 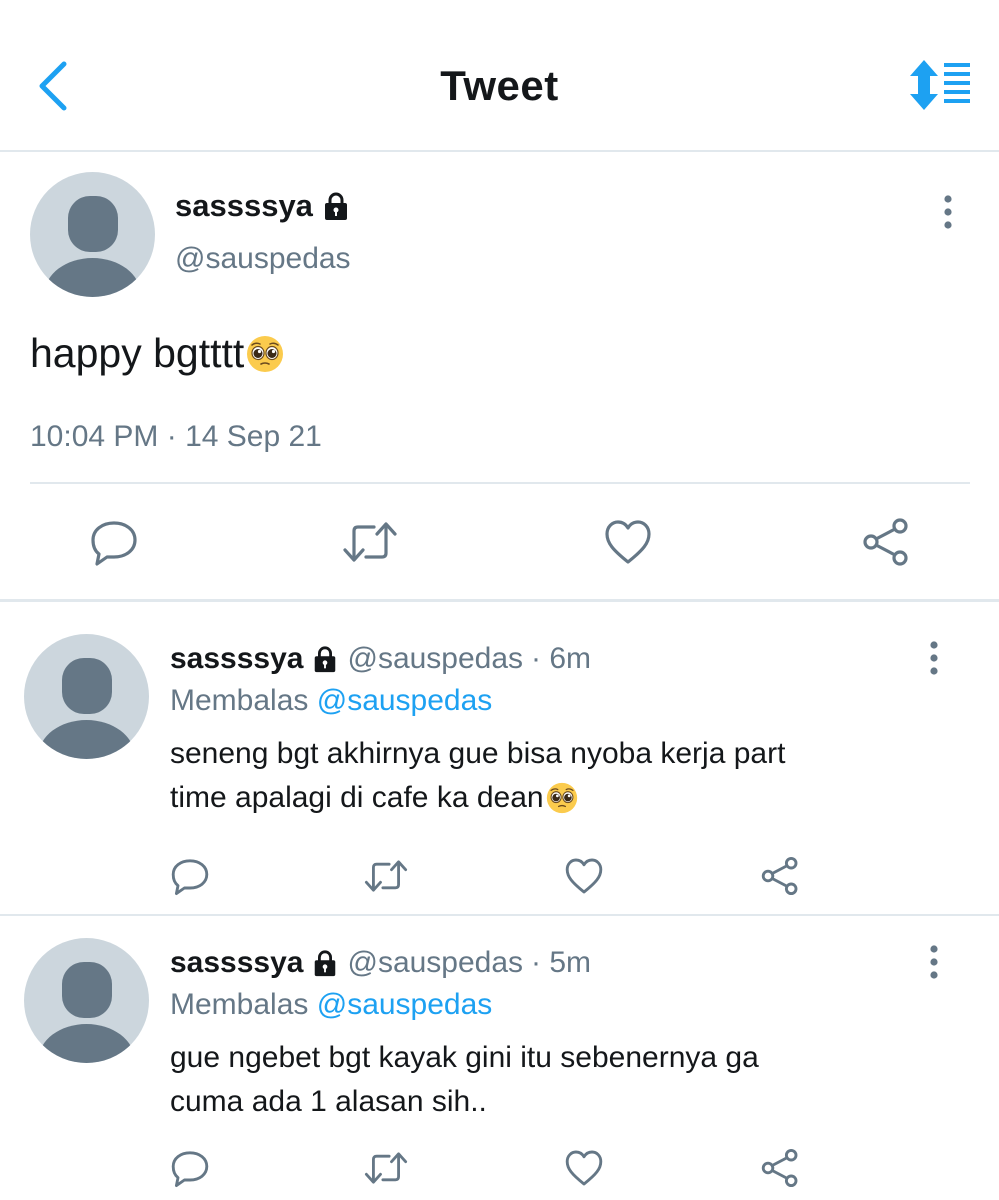 What do you see at coordinates (137, 353) in the screenshot?
I see `tweet-text-body: happy bgtttt` at bounding box center [137, 353].